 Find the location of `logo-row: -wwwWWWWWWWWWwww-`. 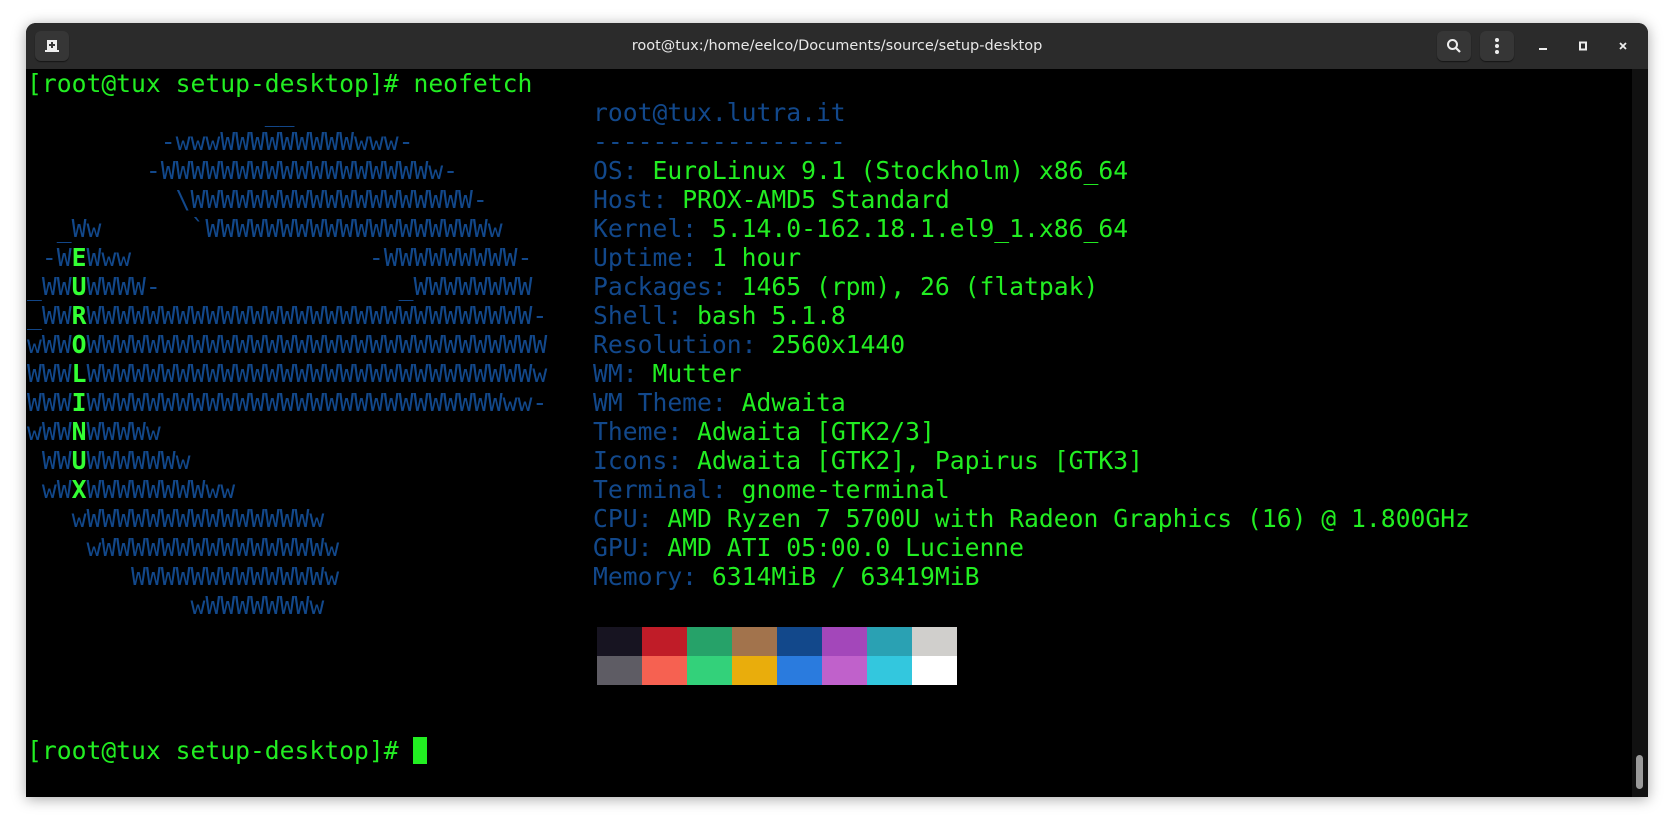

logo-row: -wwwWWWWWWWWWwww- is located at coordinates (220, 141).